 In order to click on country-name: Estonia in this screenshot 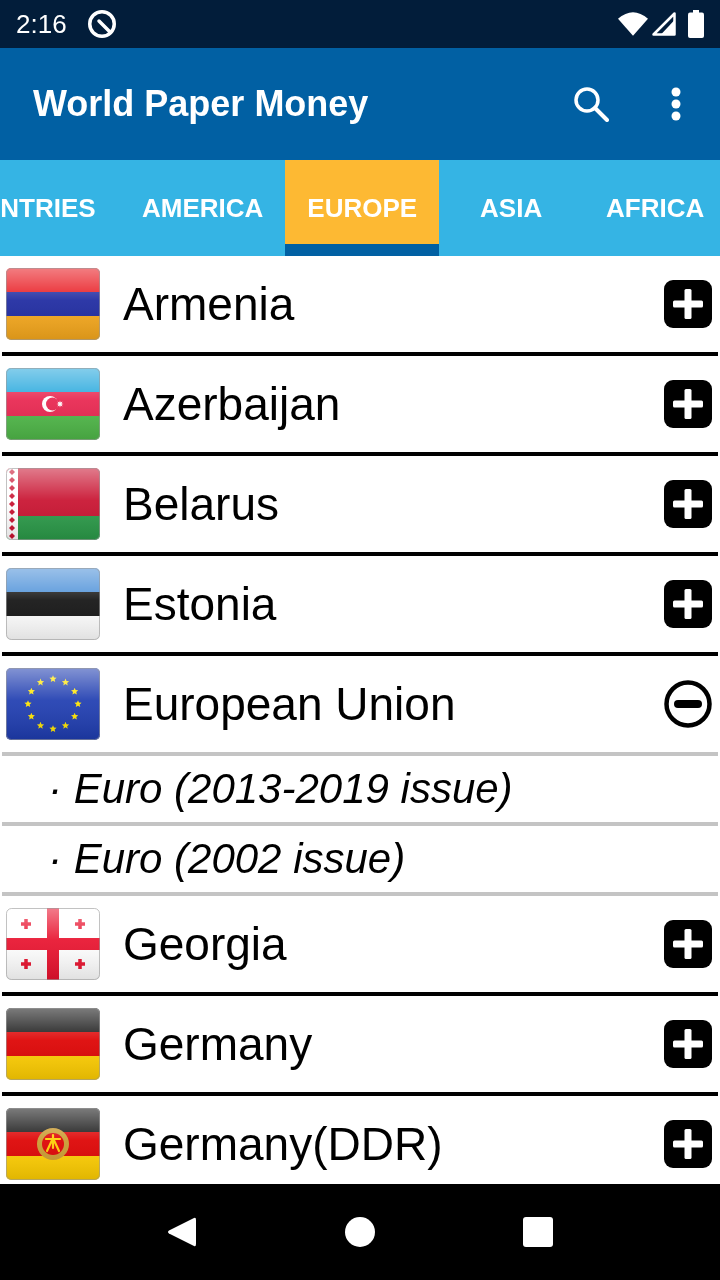, I will do `click(200, 604)`.